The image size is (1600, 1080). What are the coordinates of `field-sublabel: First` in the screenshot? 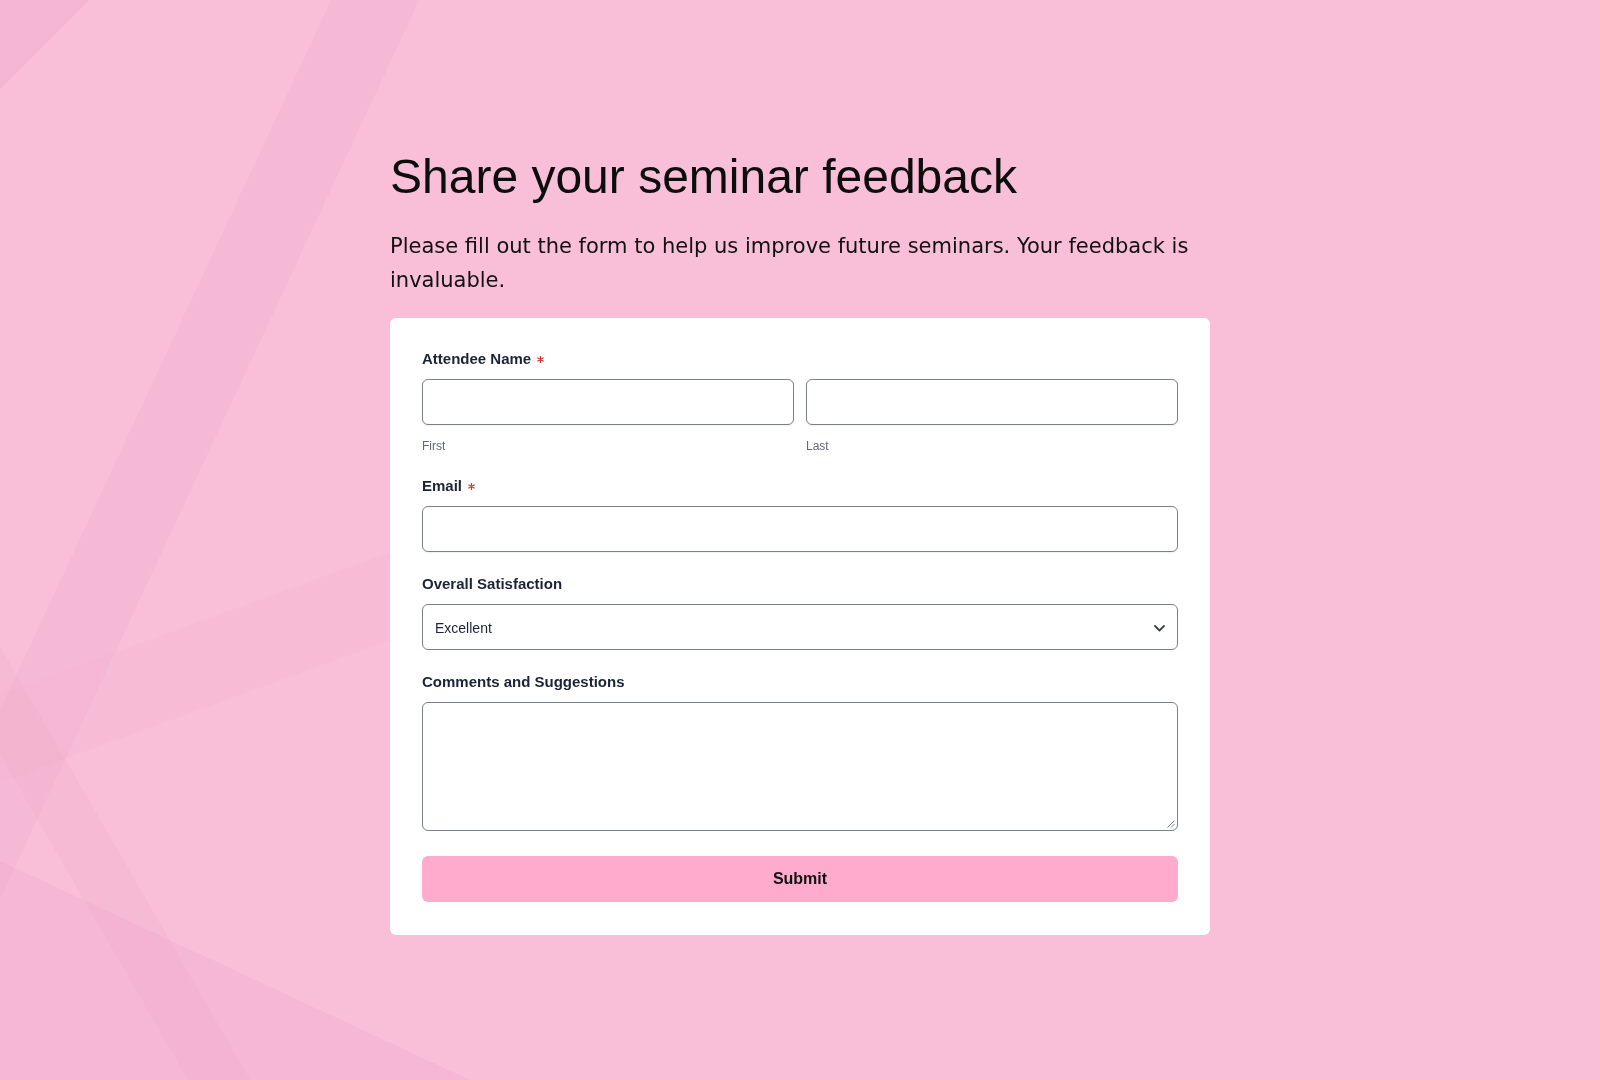 It's located at (434, 446).